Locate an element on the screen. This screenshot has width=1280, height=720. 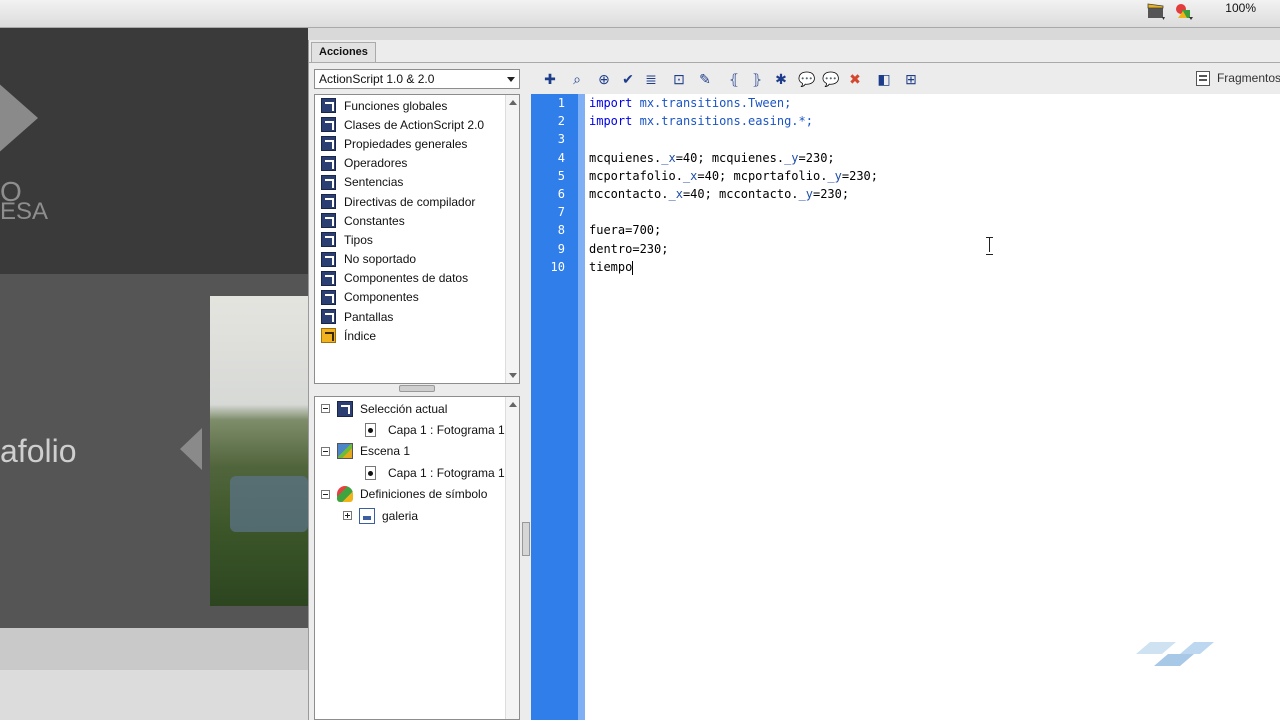
toolbox-item-label: Índice is located at coordinates (360, 335).